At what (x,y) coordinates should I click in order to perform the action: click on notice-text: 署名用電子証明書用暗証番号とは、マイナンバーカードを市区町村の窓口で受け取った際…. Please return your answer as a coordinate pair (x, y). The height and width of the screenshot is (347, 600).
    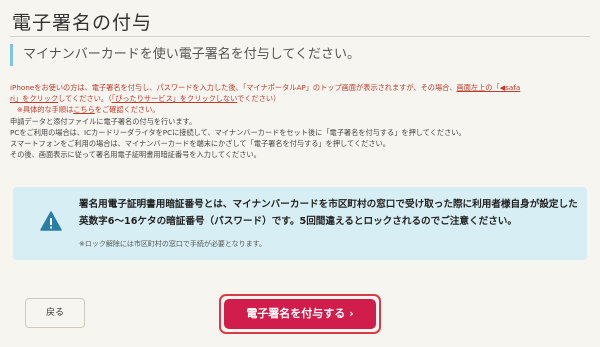
    Looking at the image, I should click on (328, 213).